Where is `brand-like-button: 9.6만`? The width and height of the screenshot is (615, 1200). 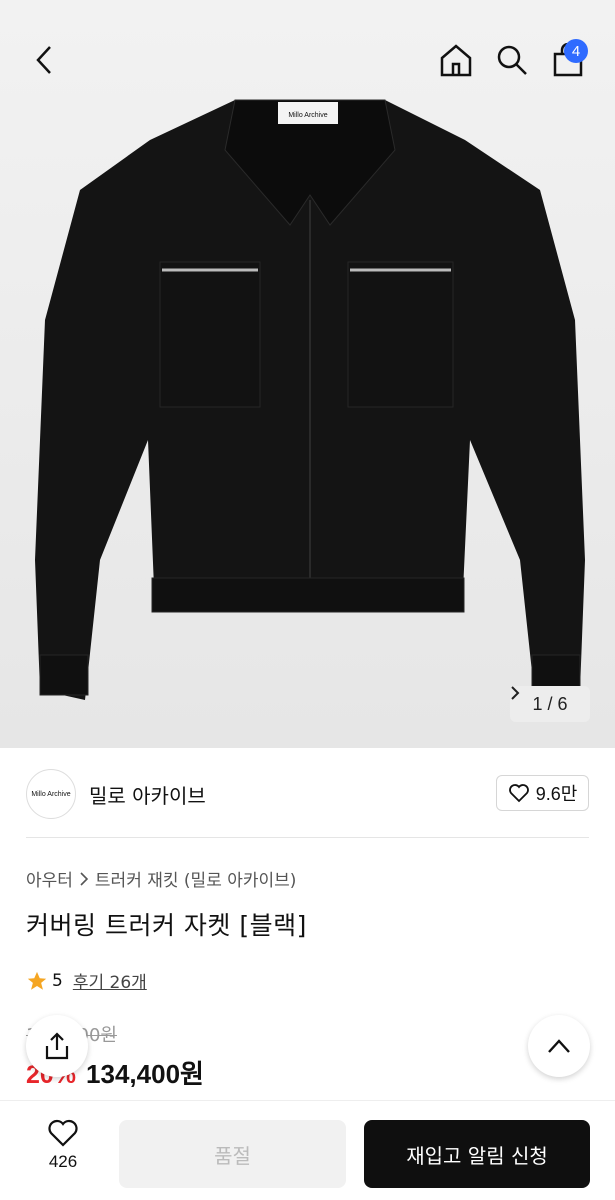 brand-like-button: 9.6만 is located at coordinates (542, 793).